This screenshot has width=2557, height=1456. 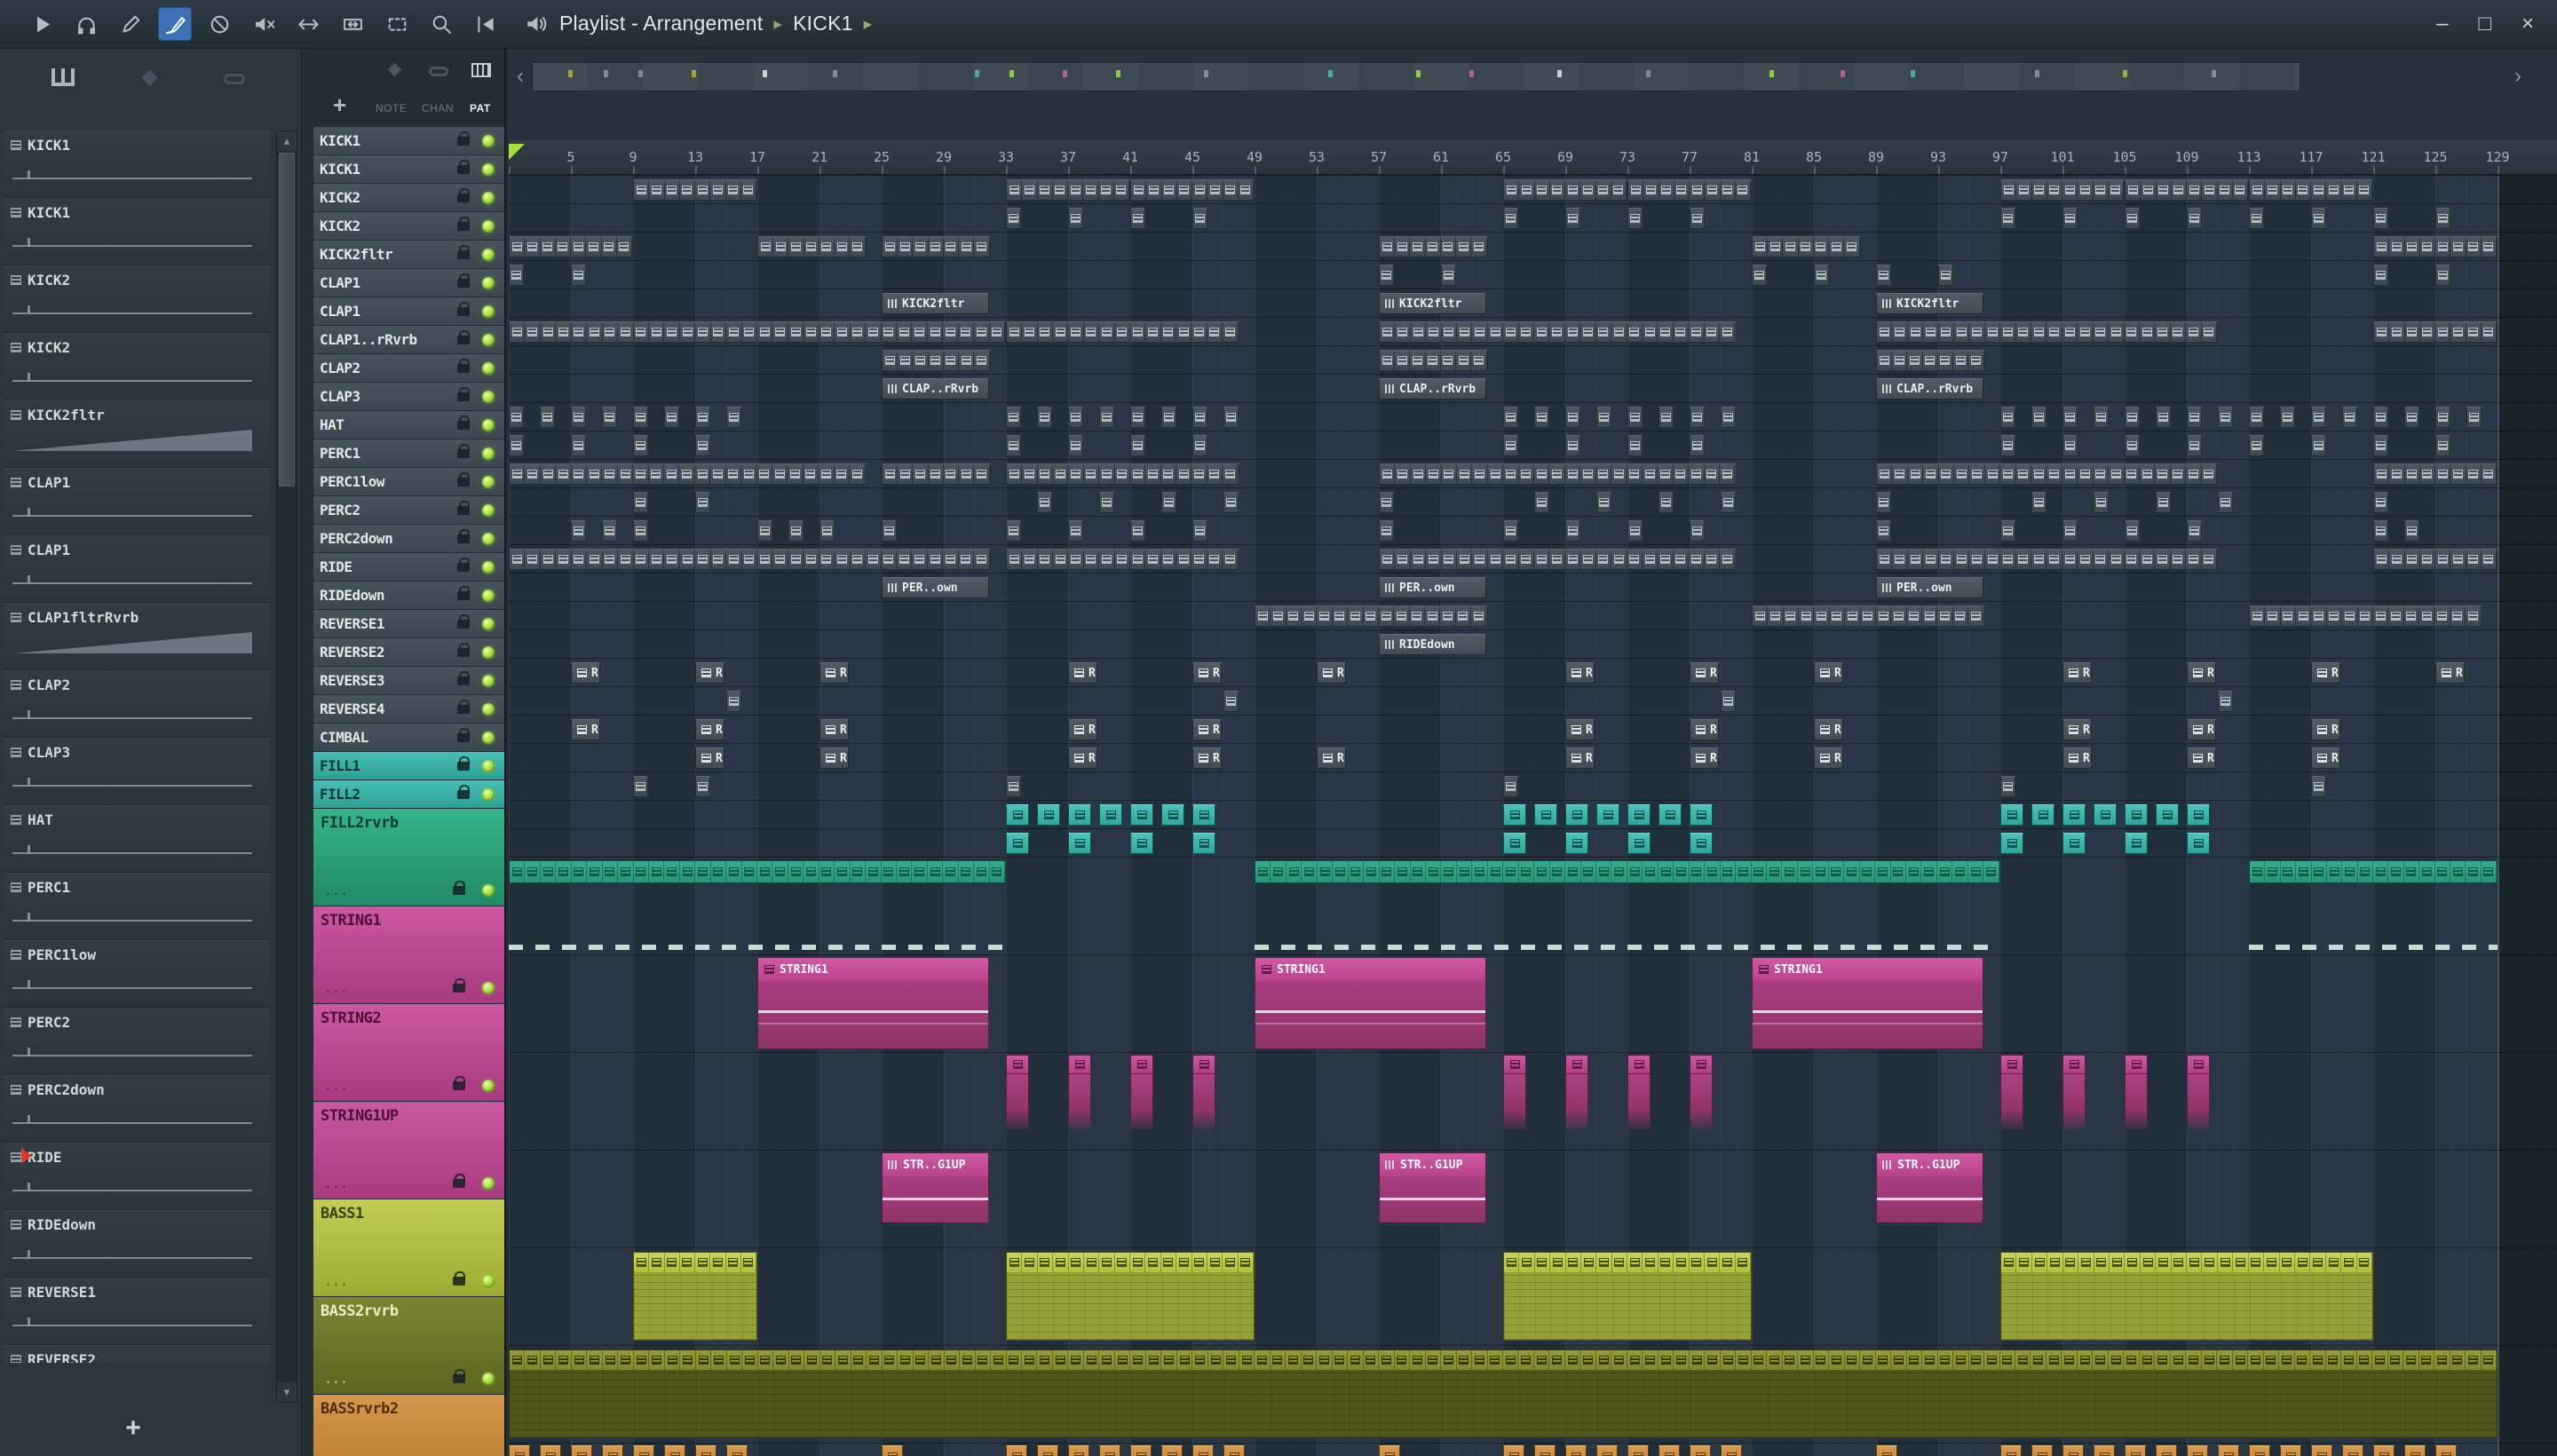 I want to click on play-icon, so click(x=42, y=24).